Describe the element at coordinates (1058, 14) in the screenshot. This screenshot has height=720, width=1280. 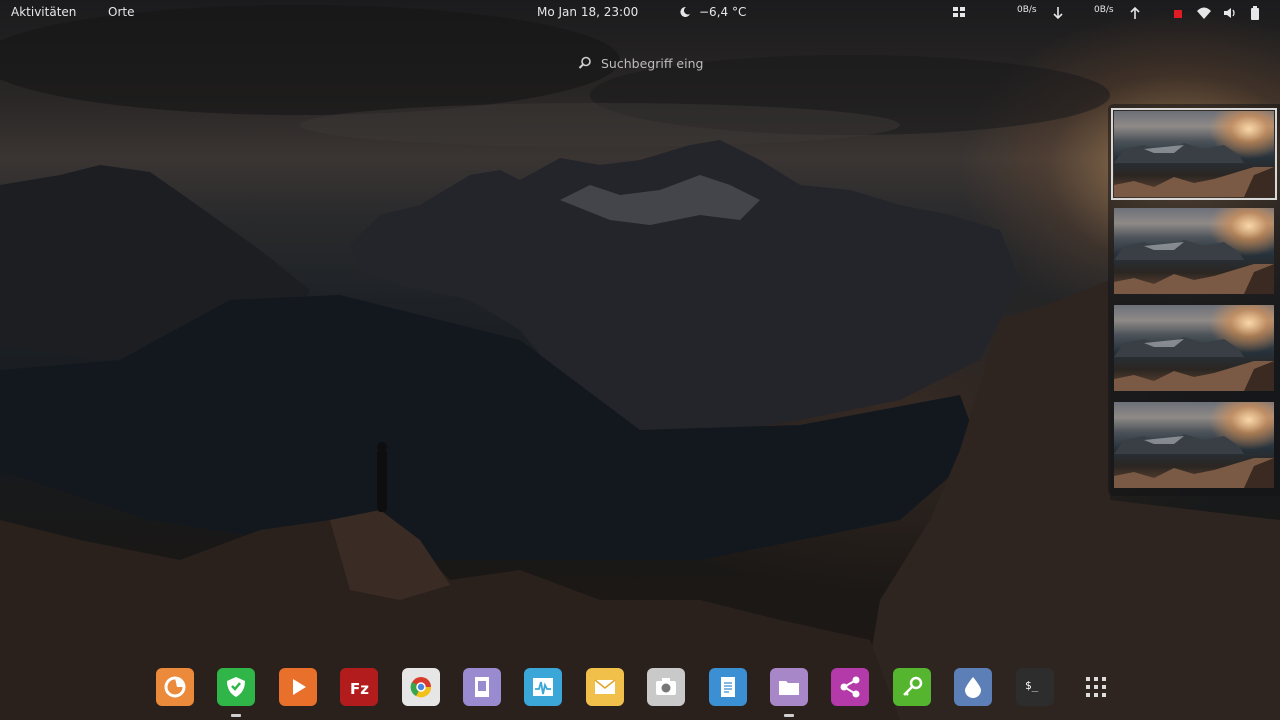
I see `arrow-down-icon` at that location.